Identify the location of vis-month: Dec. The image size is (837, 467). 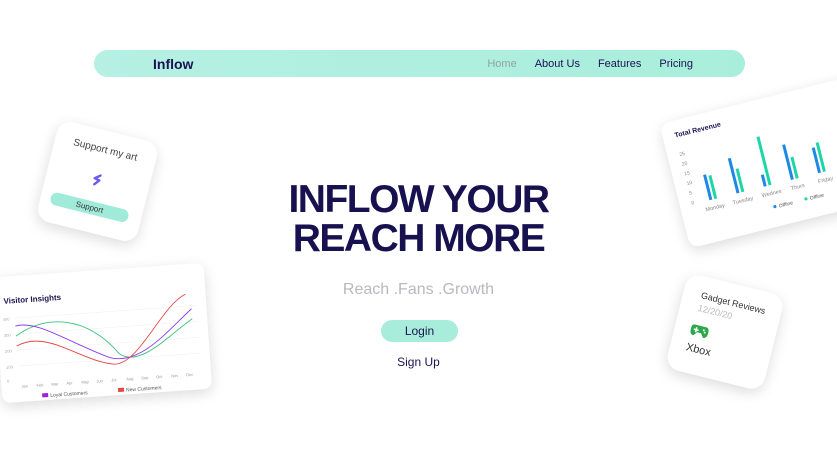
(189, 374).